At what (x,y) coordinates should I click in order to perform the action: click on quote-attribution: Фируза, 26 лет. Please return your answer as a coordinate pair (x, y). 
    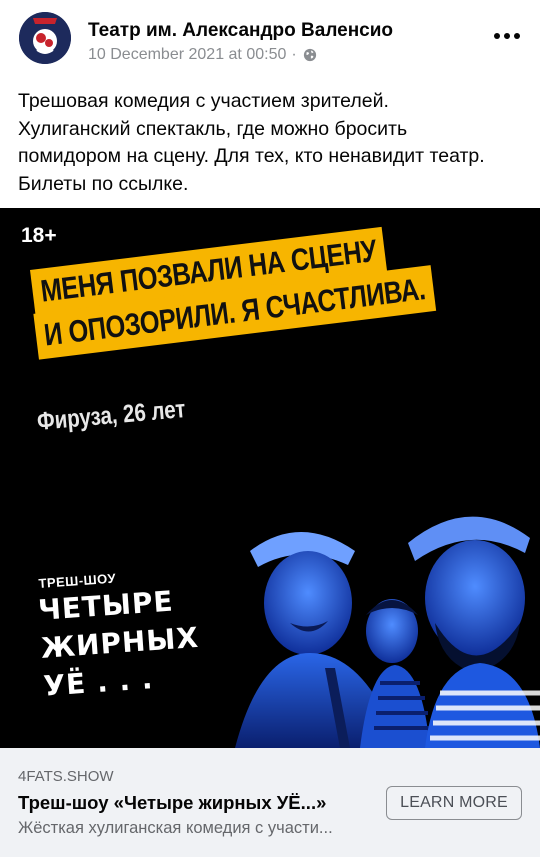
    Looking at the image, I should click on (111, 415).